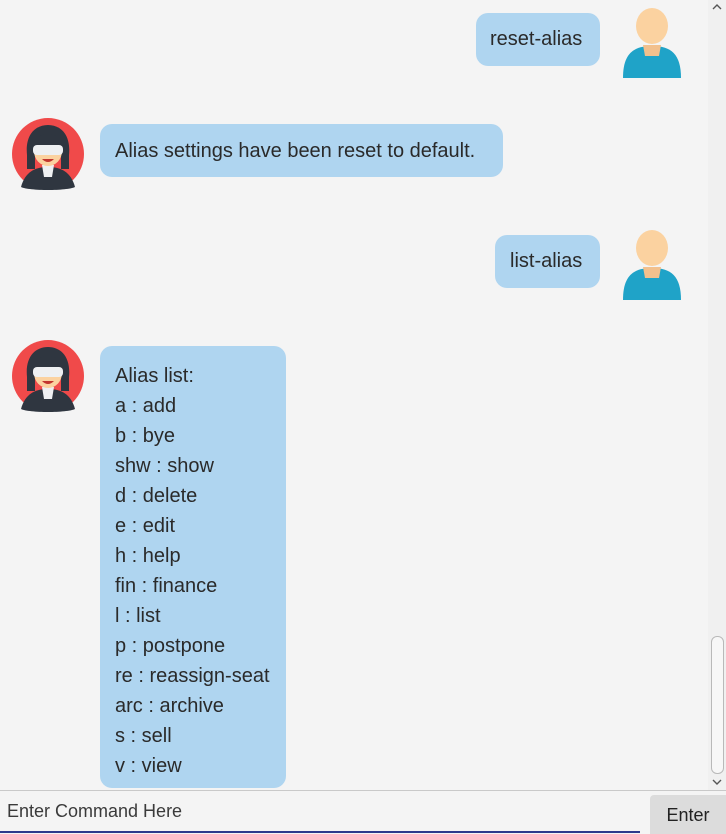 The width and height of the screenshot is (726, 834). I want to click on user-message-bubble: reset-alias, so click(538, 39).